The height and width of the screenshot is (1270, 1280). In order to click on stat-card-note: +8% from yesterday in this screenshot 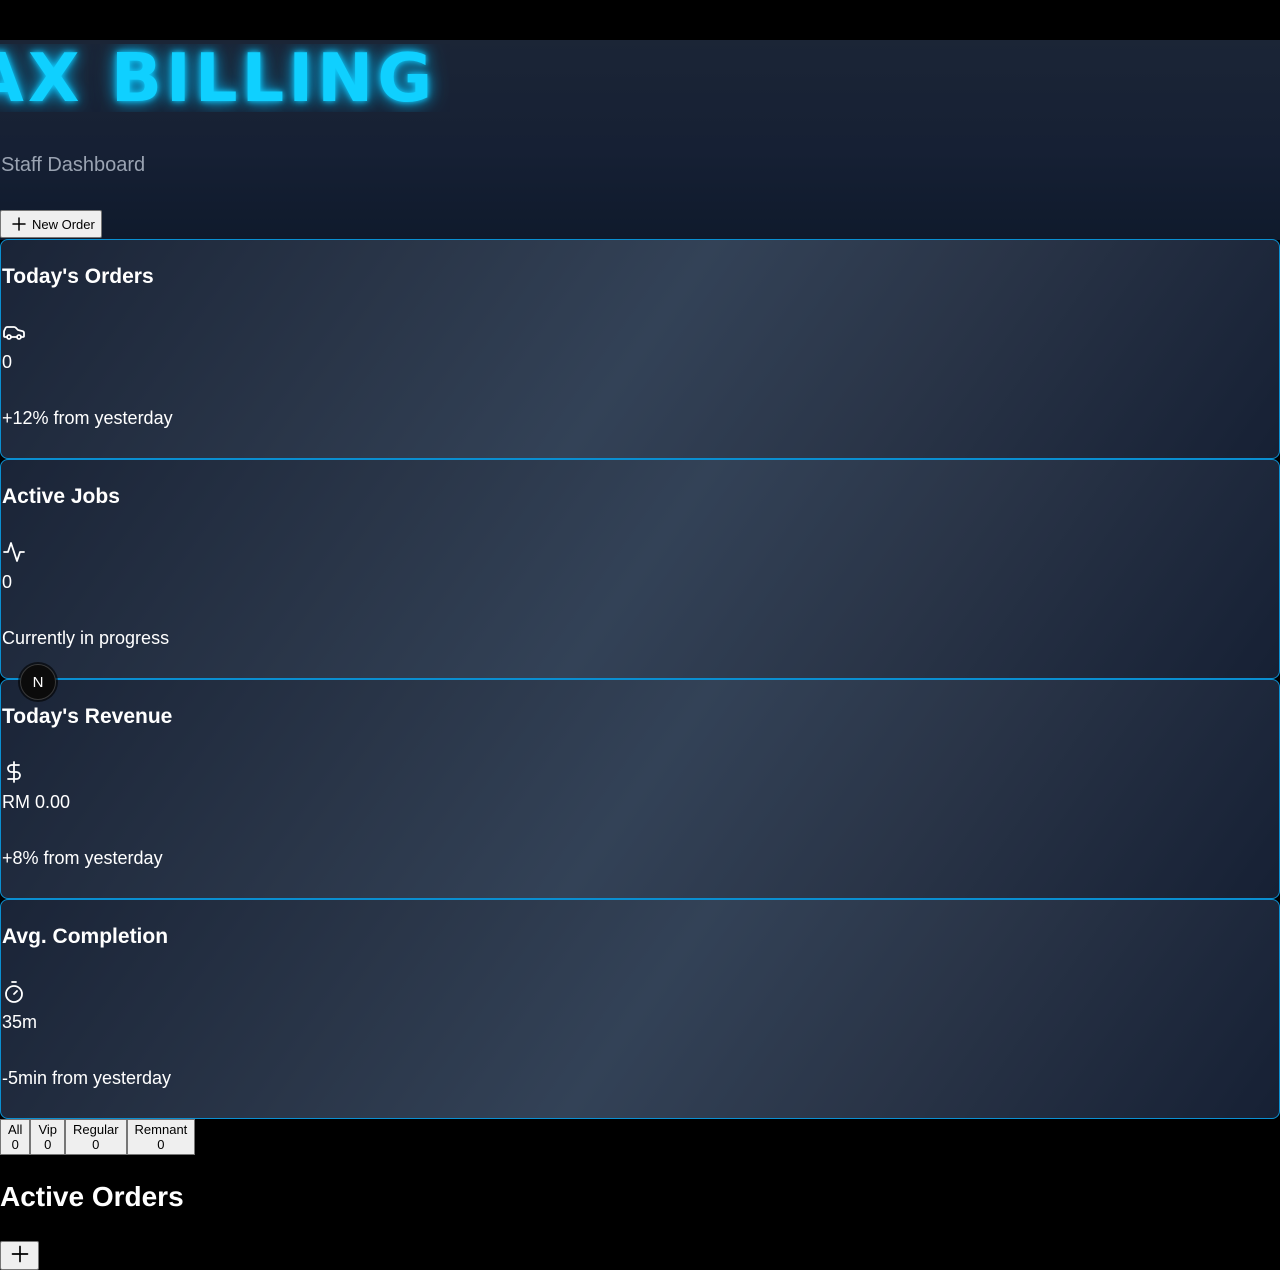, I will do `click(82, 858)`.